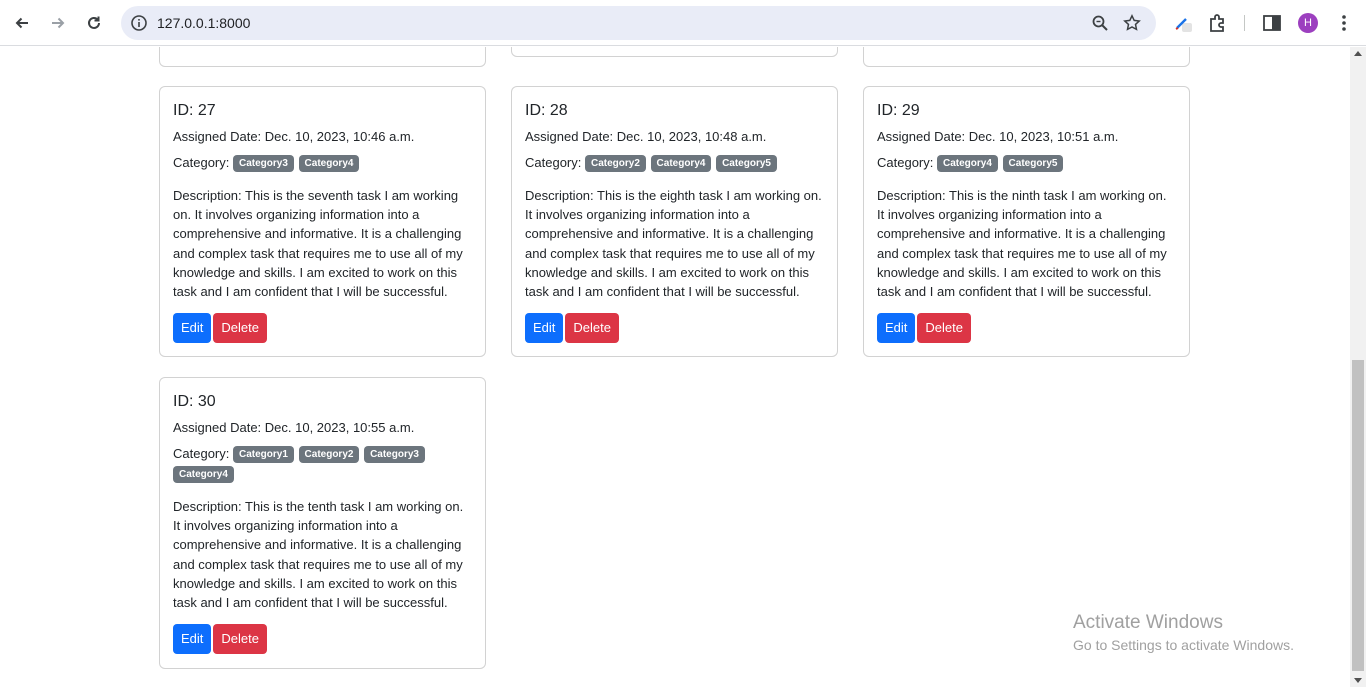  I want to click on forward-button, so click(58, 23).